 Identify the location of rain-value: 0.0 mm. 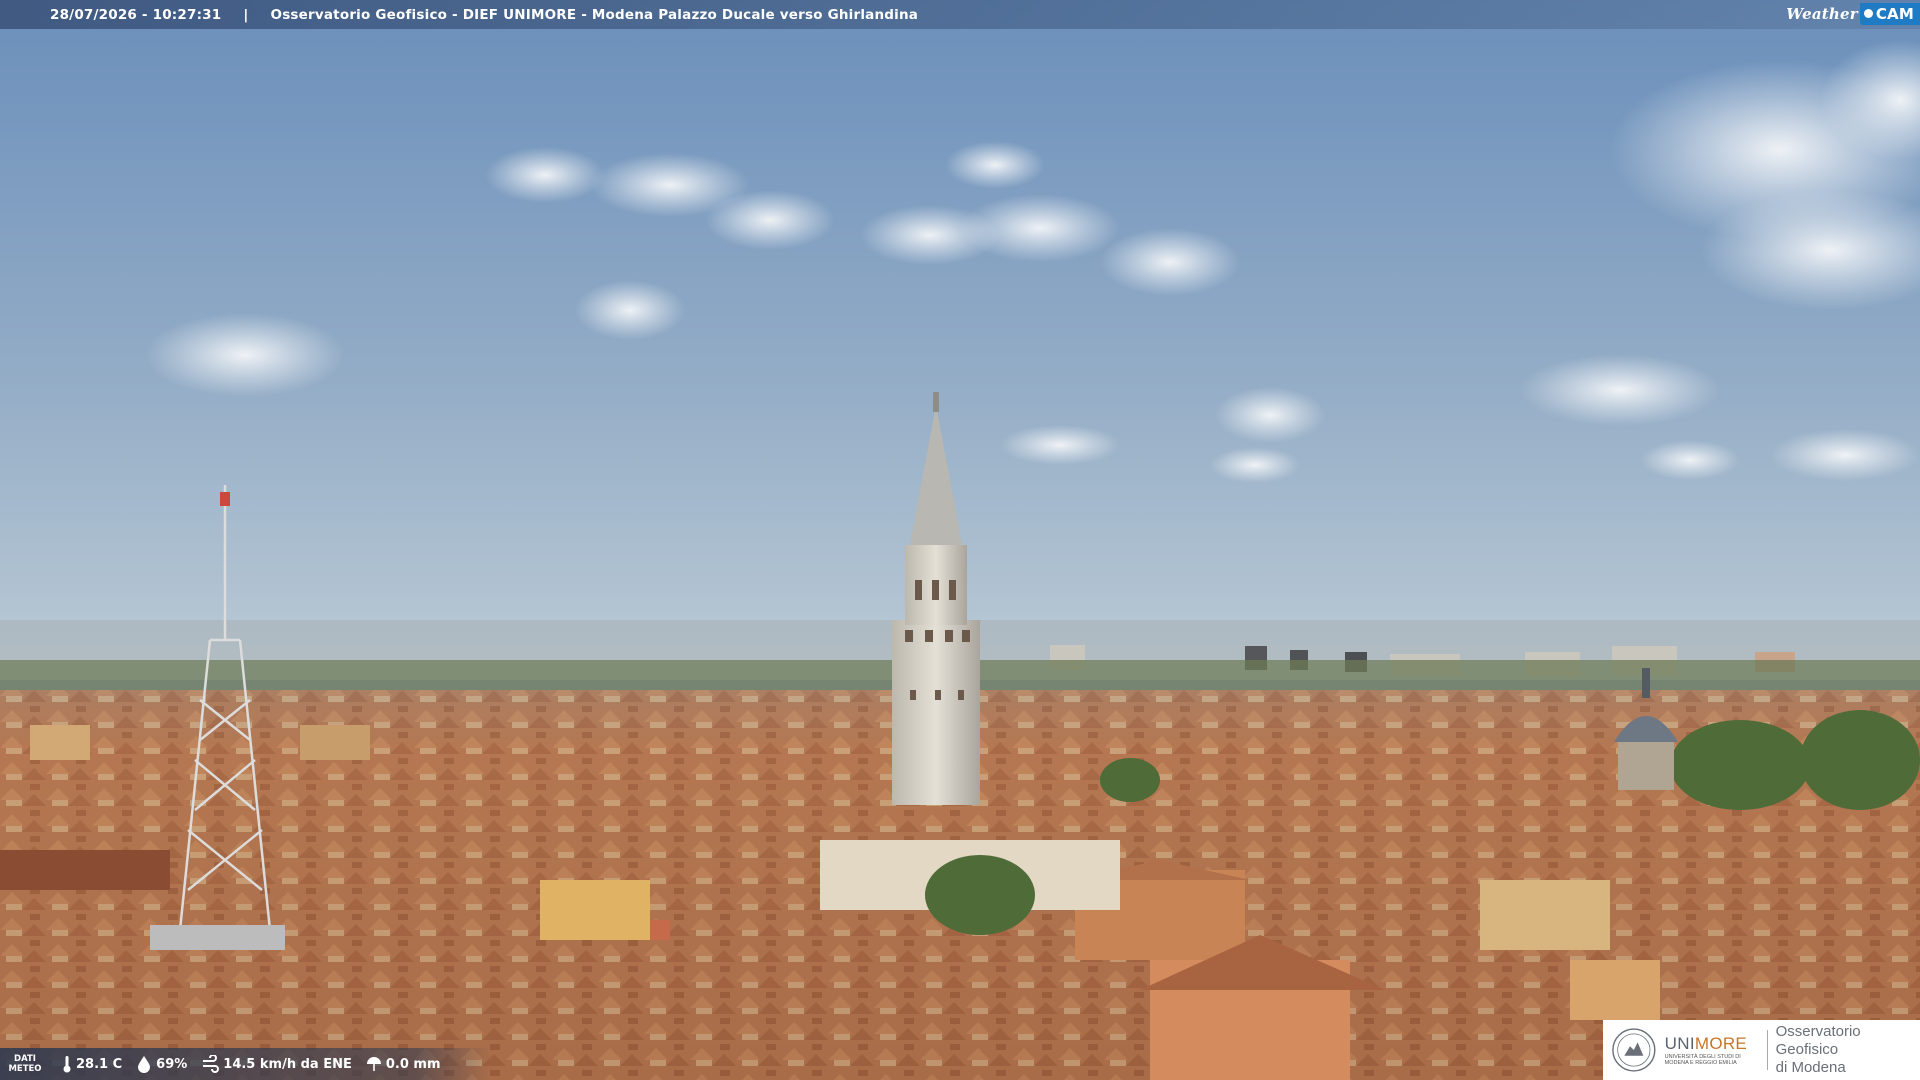
(413, 1064).